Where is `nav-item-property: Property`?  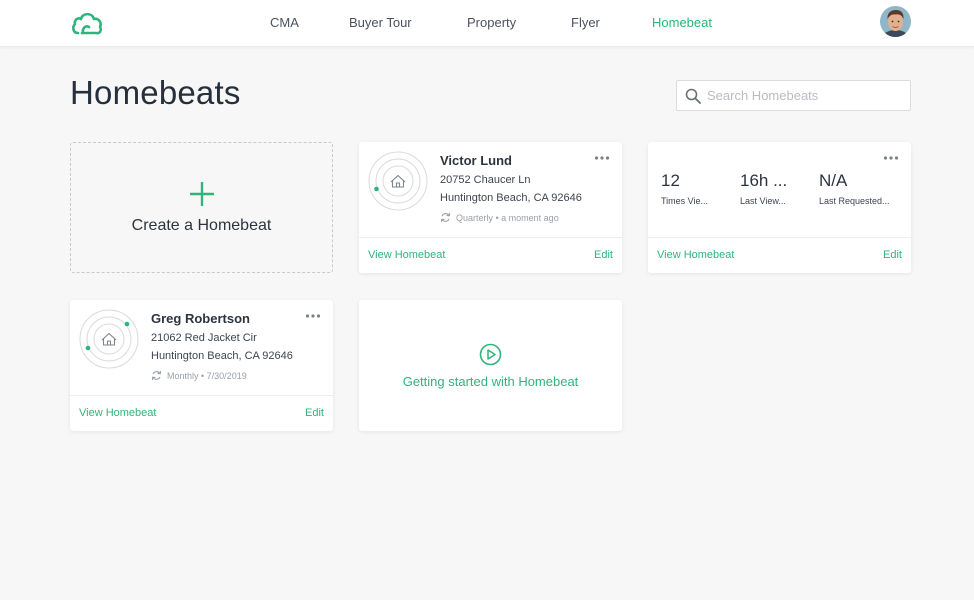
nav-item-property: Property is located at coordinates (491, 22).